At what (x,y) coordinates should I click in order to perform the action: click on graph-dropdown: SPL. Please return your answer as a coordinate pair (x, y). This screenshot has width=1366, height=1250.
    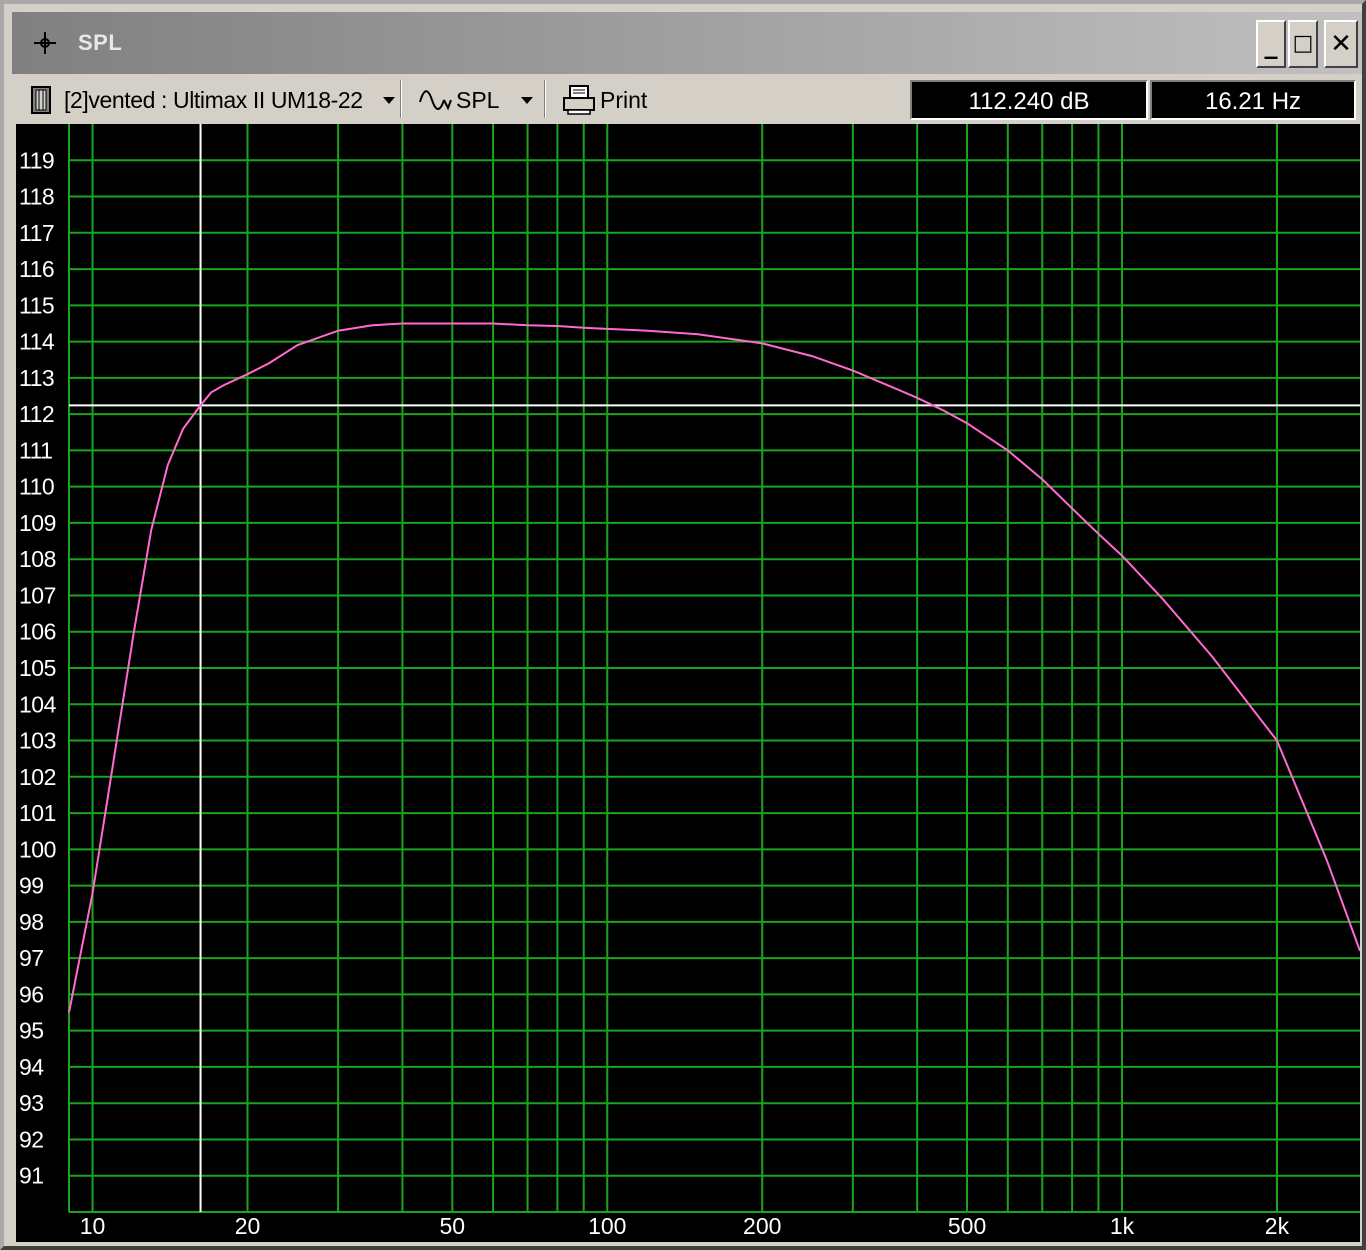
    Looking at the image, I should click on (476, 100).